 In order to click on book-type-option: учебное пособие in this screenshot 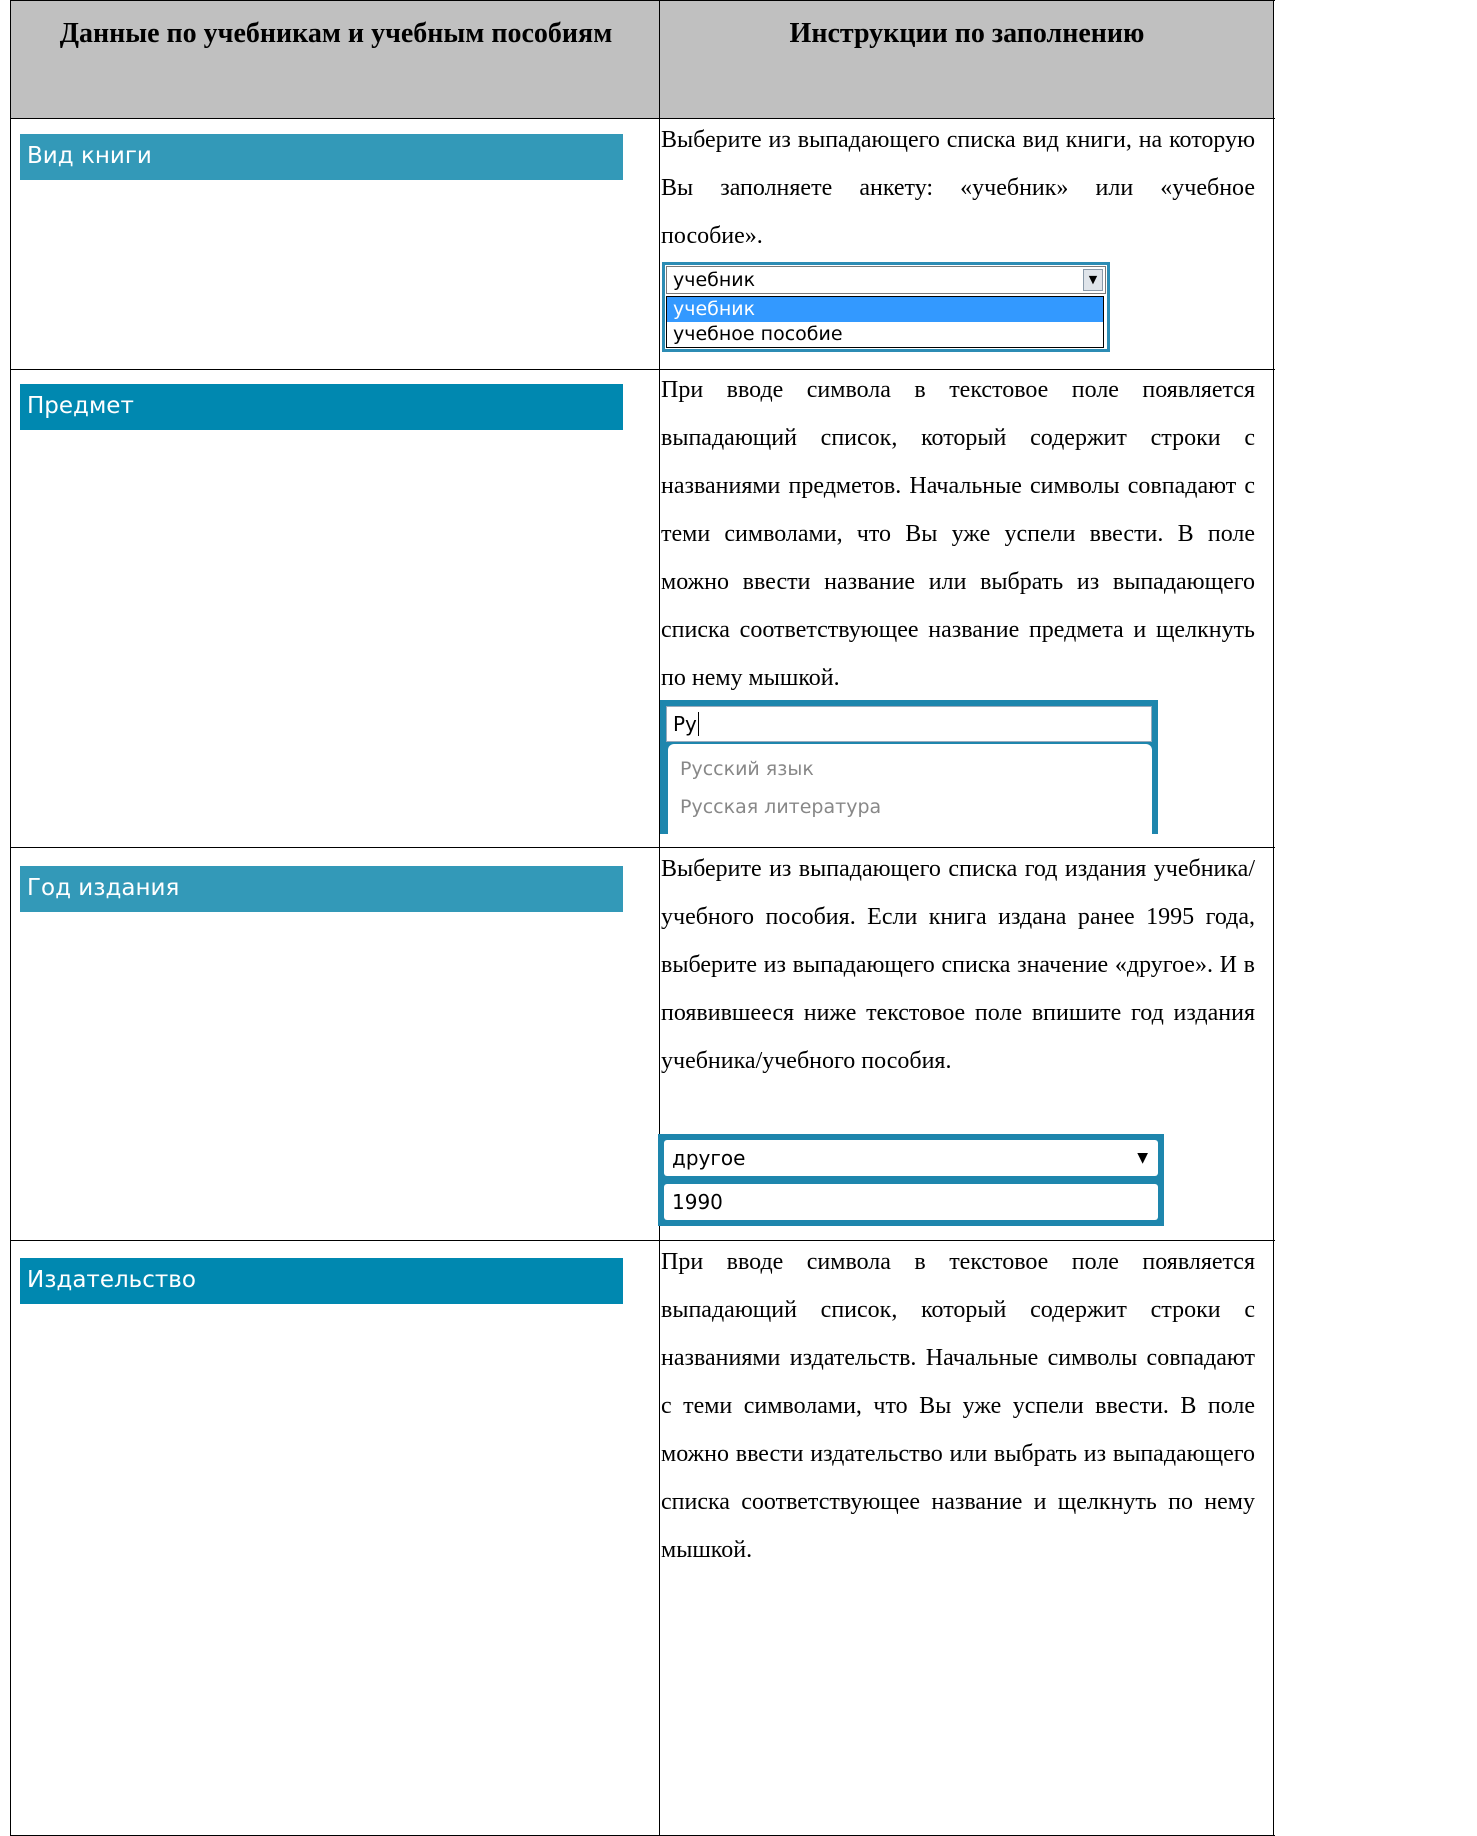, I will do `click(885, 334)`.